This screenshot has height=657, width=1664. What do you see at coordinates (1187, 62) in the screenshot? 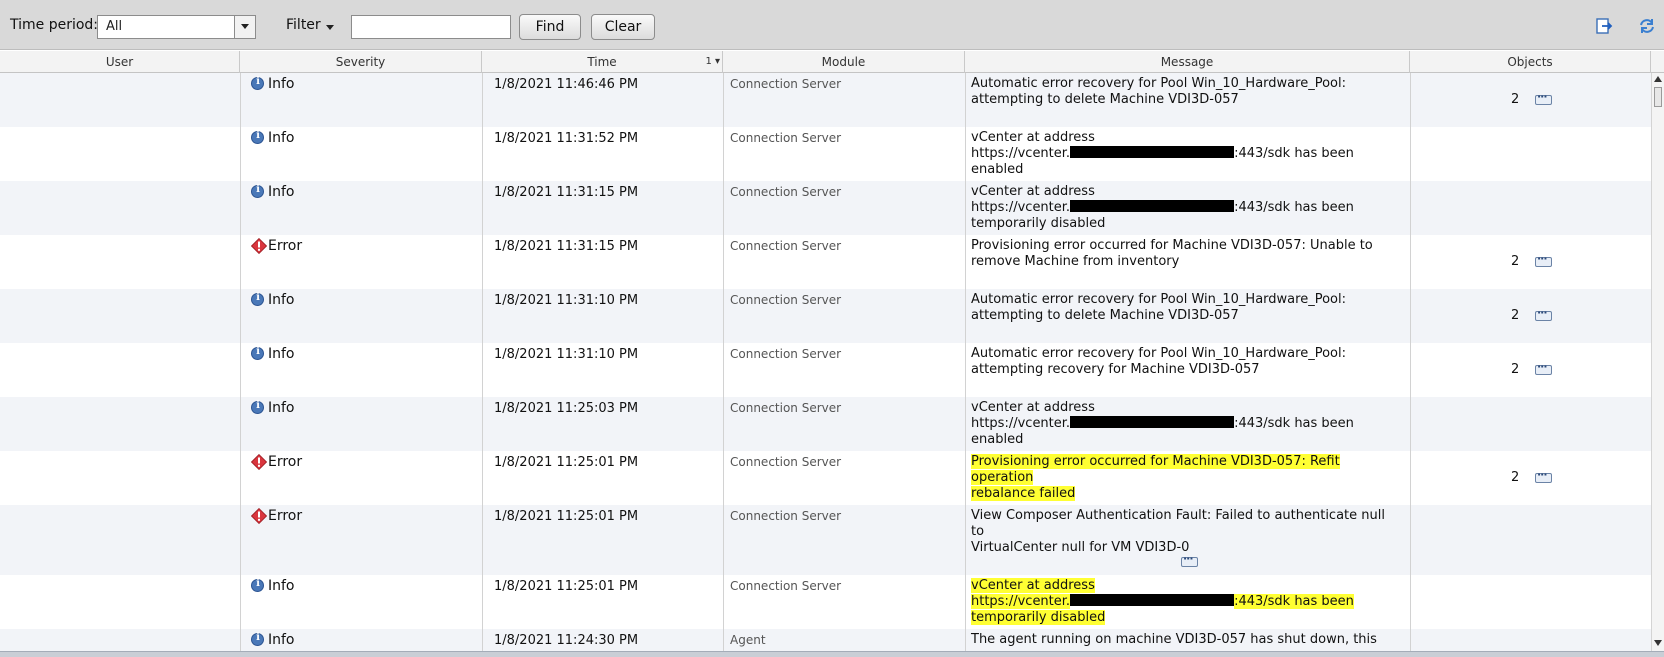
I see `column-header-message: Message` at bounding box center [1187, 62].